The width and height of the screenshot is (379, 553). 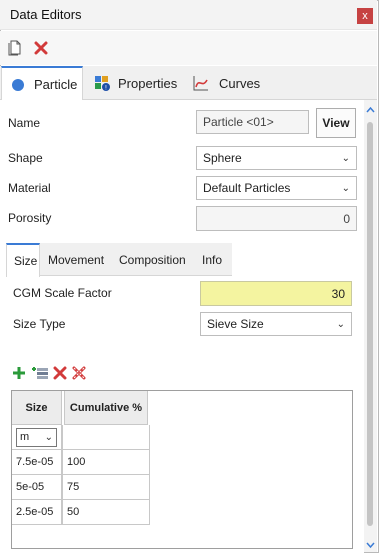 I want to click on tab-particle: Particle, so click(x=42, y=83).